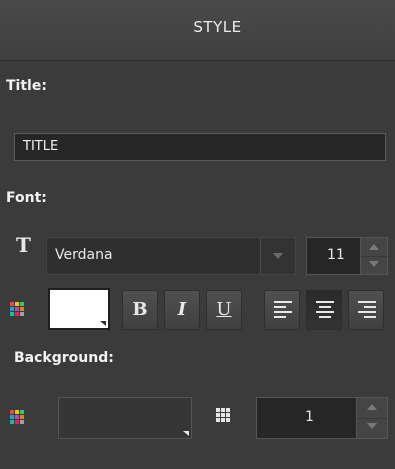 This screenshot has width=395, height=469. Describe the element at coordinates (23, 245) in the screenshot. I see `text-t-icon: T` at that location.